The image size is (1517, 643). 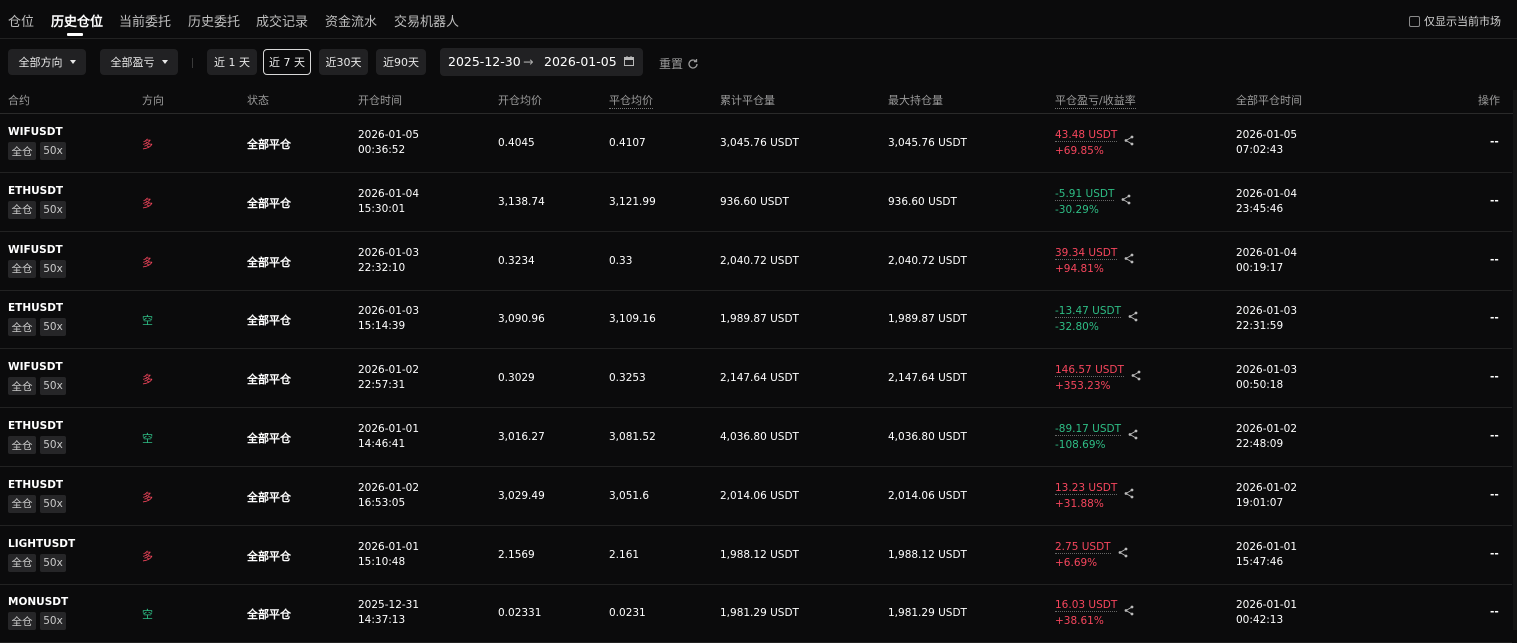 I want to click on pnl-amount: 13.23 USDT, so click(x=1086, y=488).